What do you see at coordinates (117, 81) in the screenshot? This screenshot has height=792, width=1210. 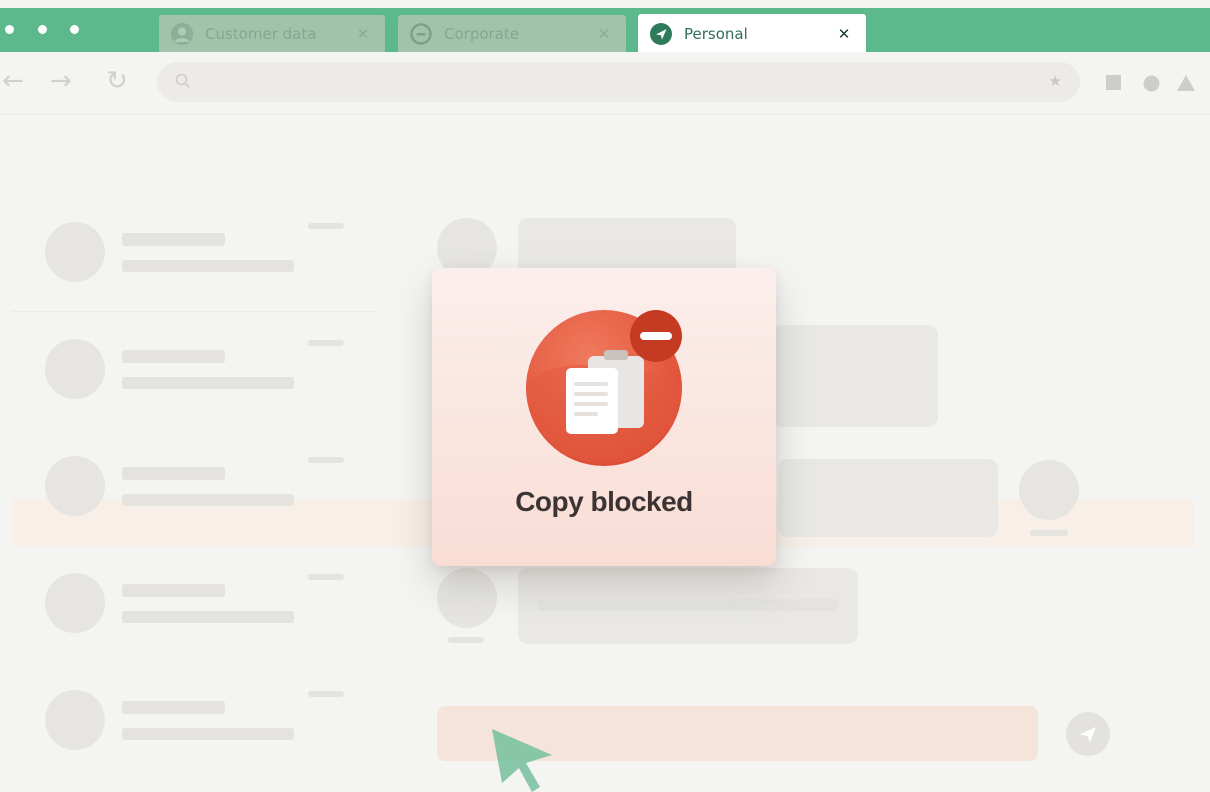 I see `reload-icon: ↻` at bounding box center [117, 81].